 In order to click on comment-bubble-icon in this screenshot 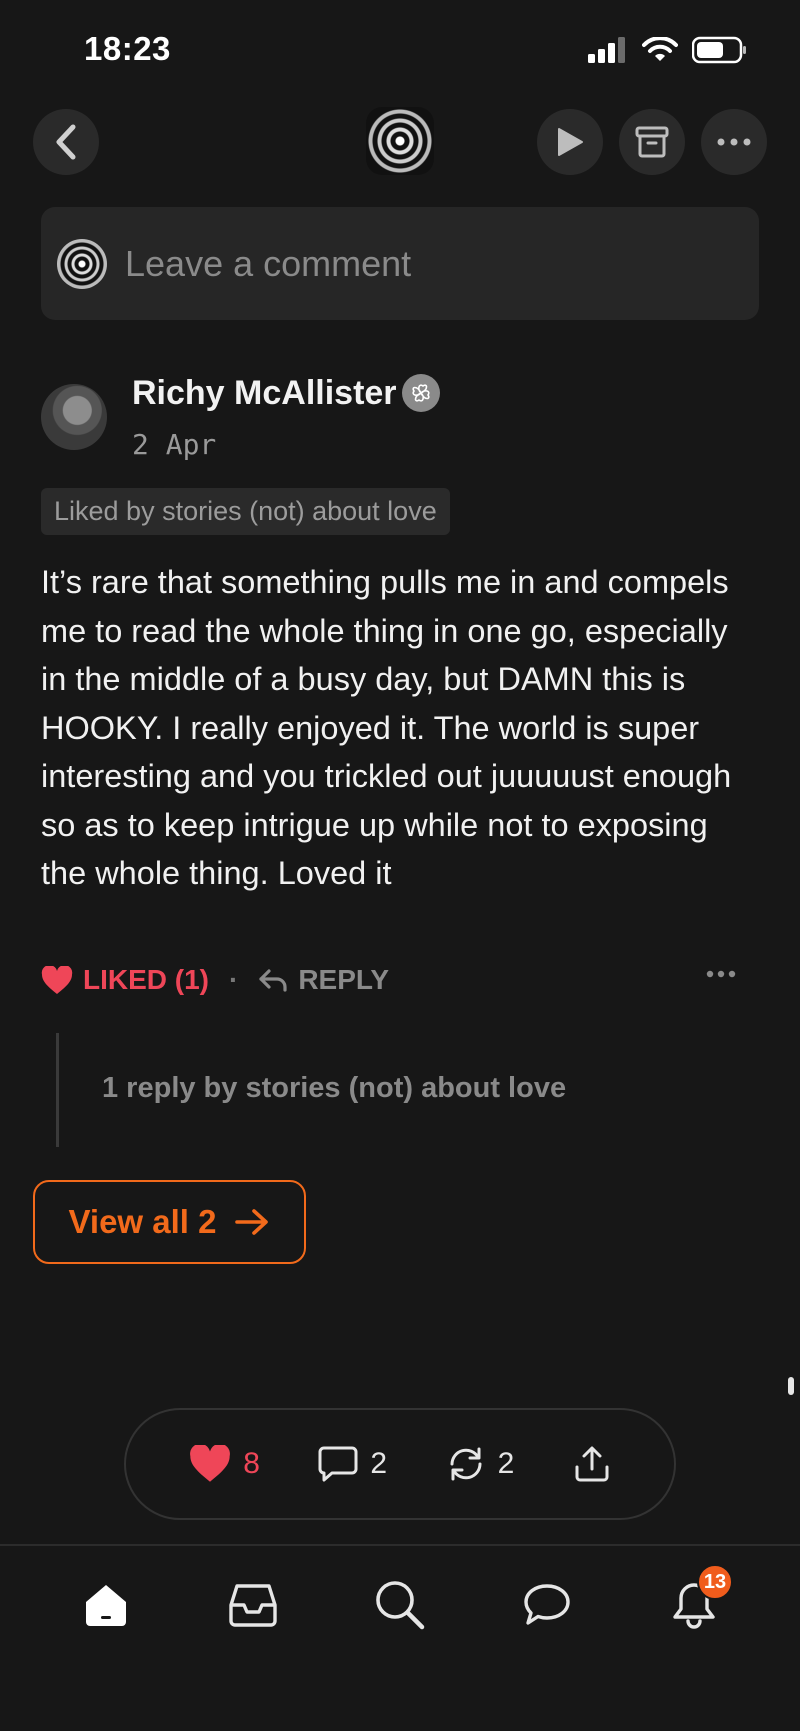, I will do `click(338, 1464)`.